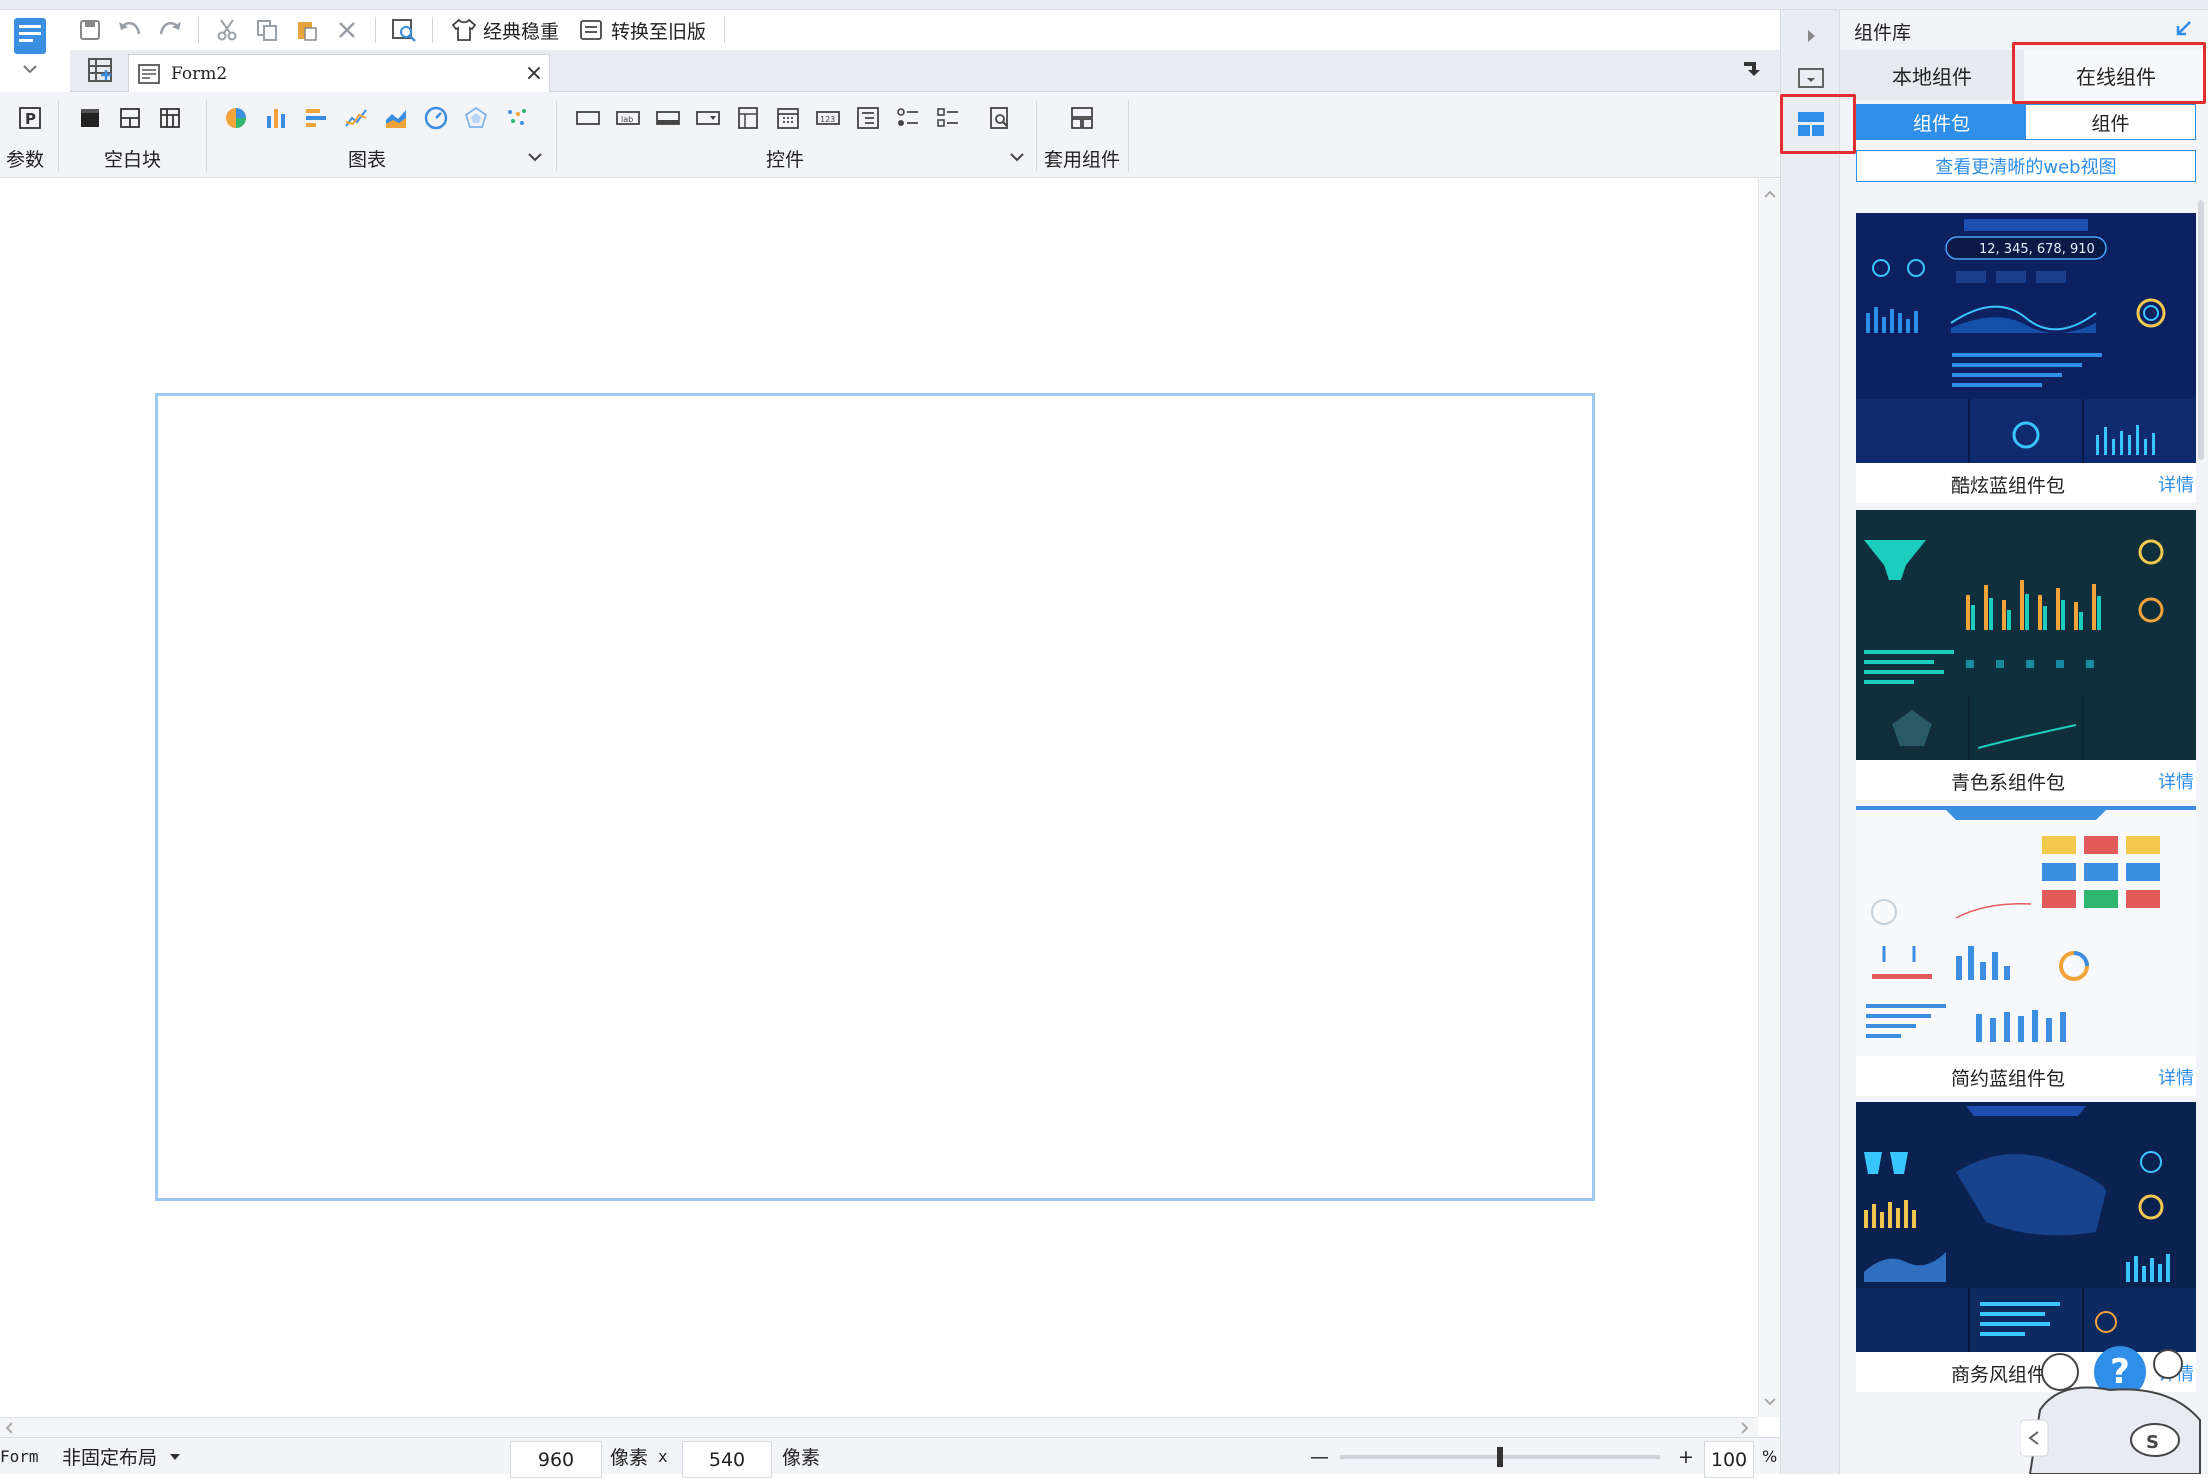 The width and height of the screenshot is (2208, 1478). What do you see at coordinates (356, 118) in the screenshot?
I see `line-chart-icon` at bounding box center [356, 118].